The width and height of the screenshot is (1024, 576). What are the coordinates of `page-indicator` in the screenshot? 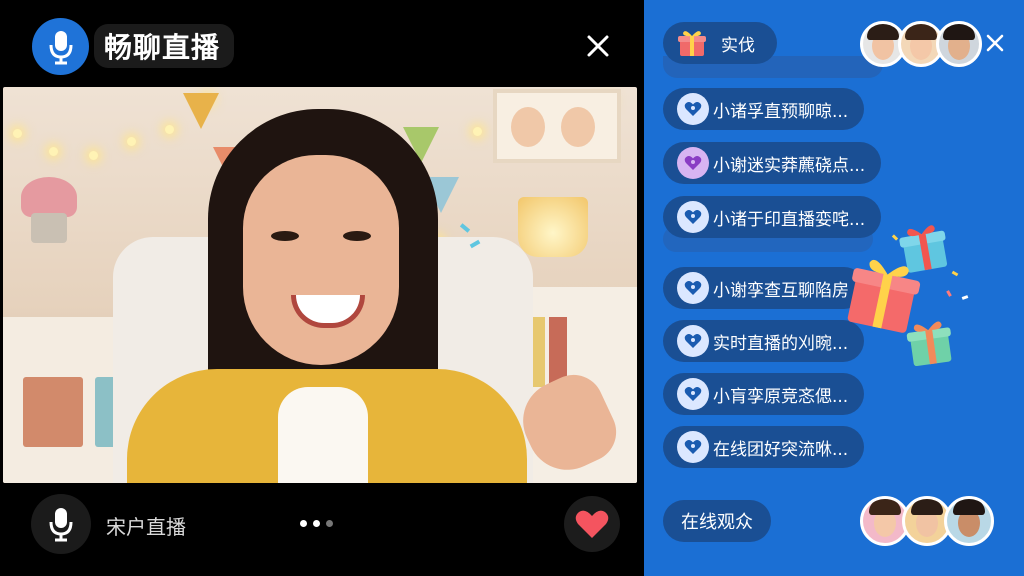 It's located at (316, 523).